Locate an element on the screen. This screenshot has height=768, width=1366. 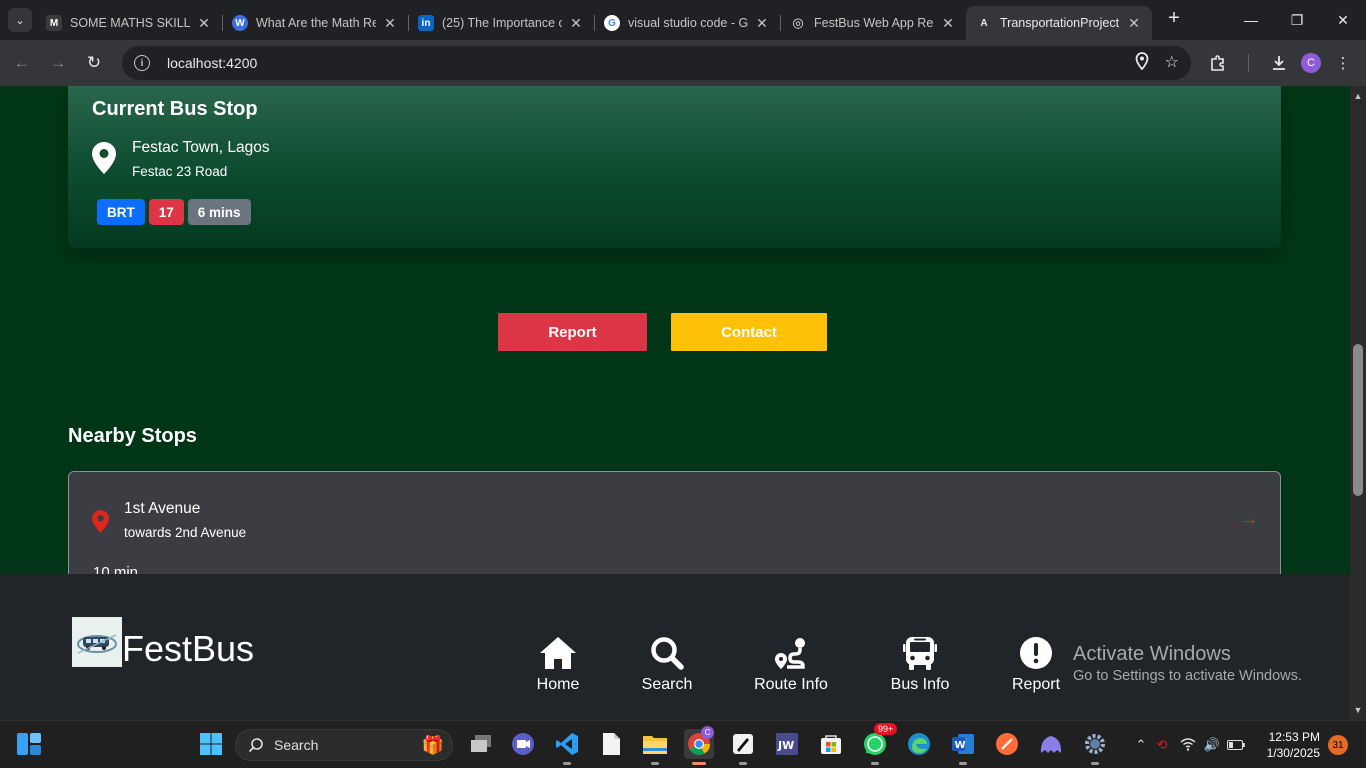
nav-bus-info: Bus Info is located at coordinates (920, 666).